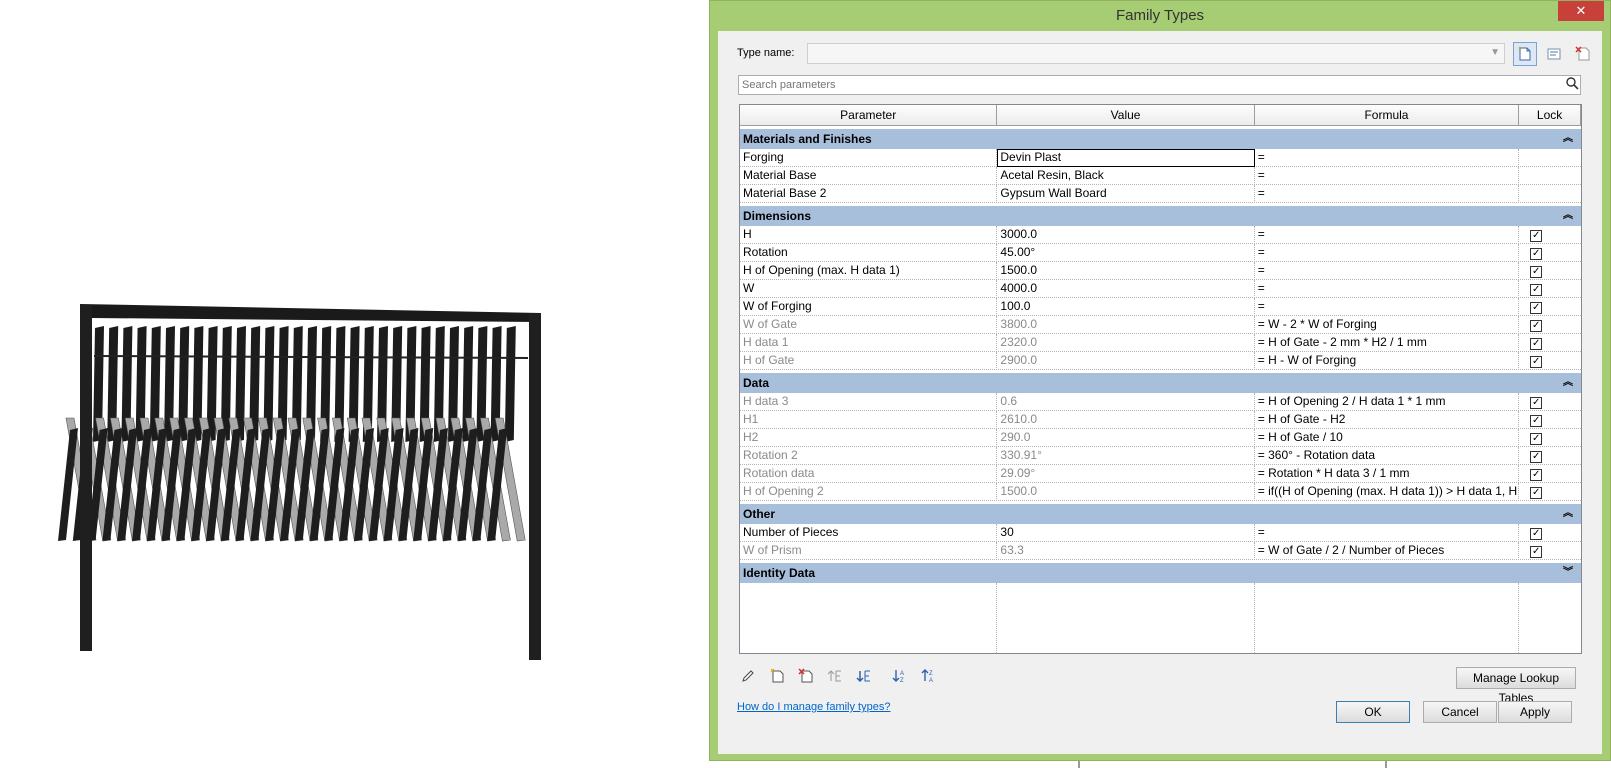 This screenshot has width=1611, height=768. What do you see at coordinates (748, 679) in the screenshot?
I see `edit-parameter-icon` at bounding box center [748, 679].